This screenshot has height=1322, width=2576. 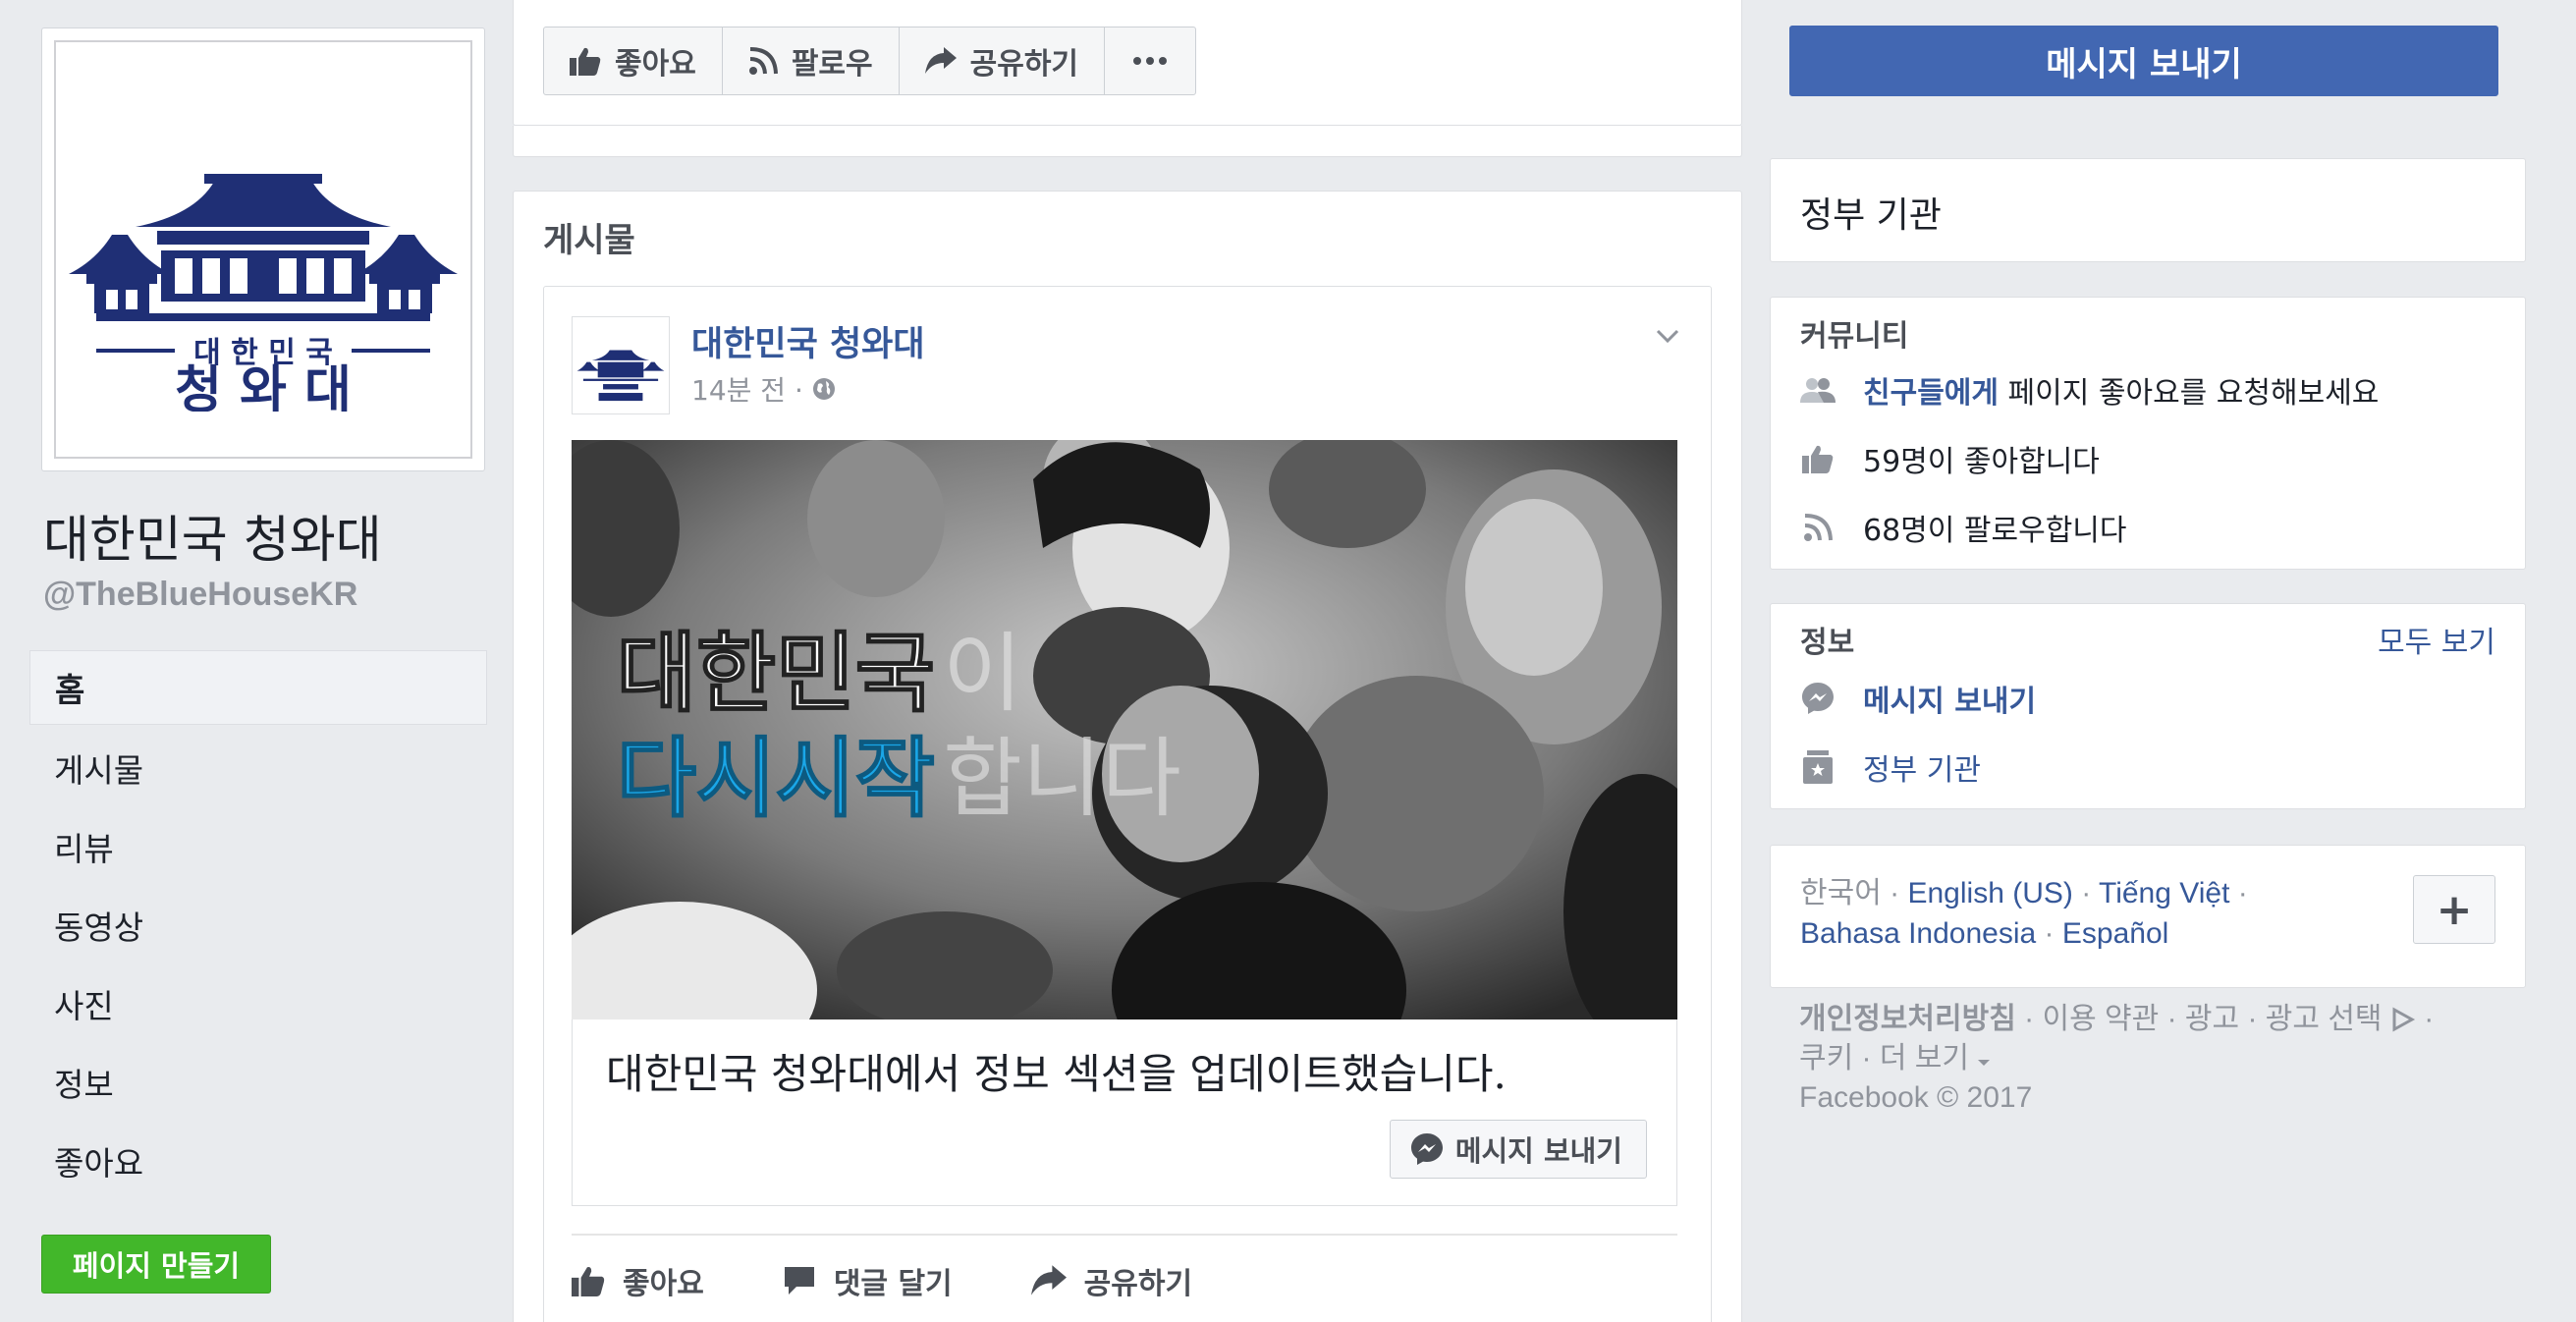 I want to click on post-meta: 14분 전 ·, so click(x=764, y=389).